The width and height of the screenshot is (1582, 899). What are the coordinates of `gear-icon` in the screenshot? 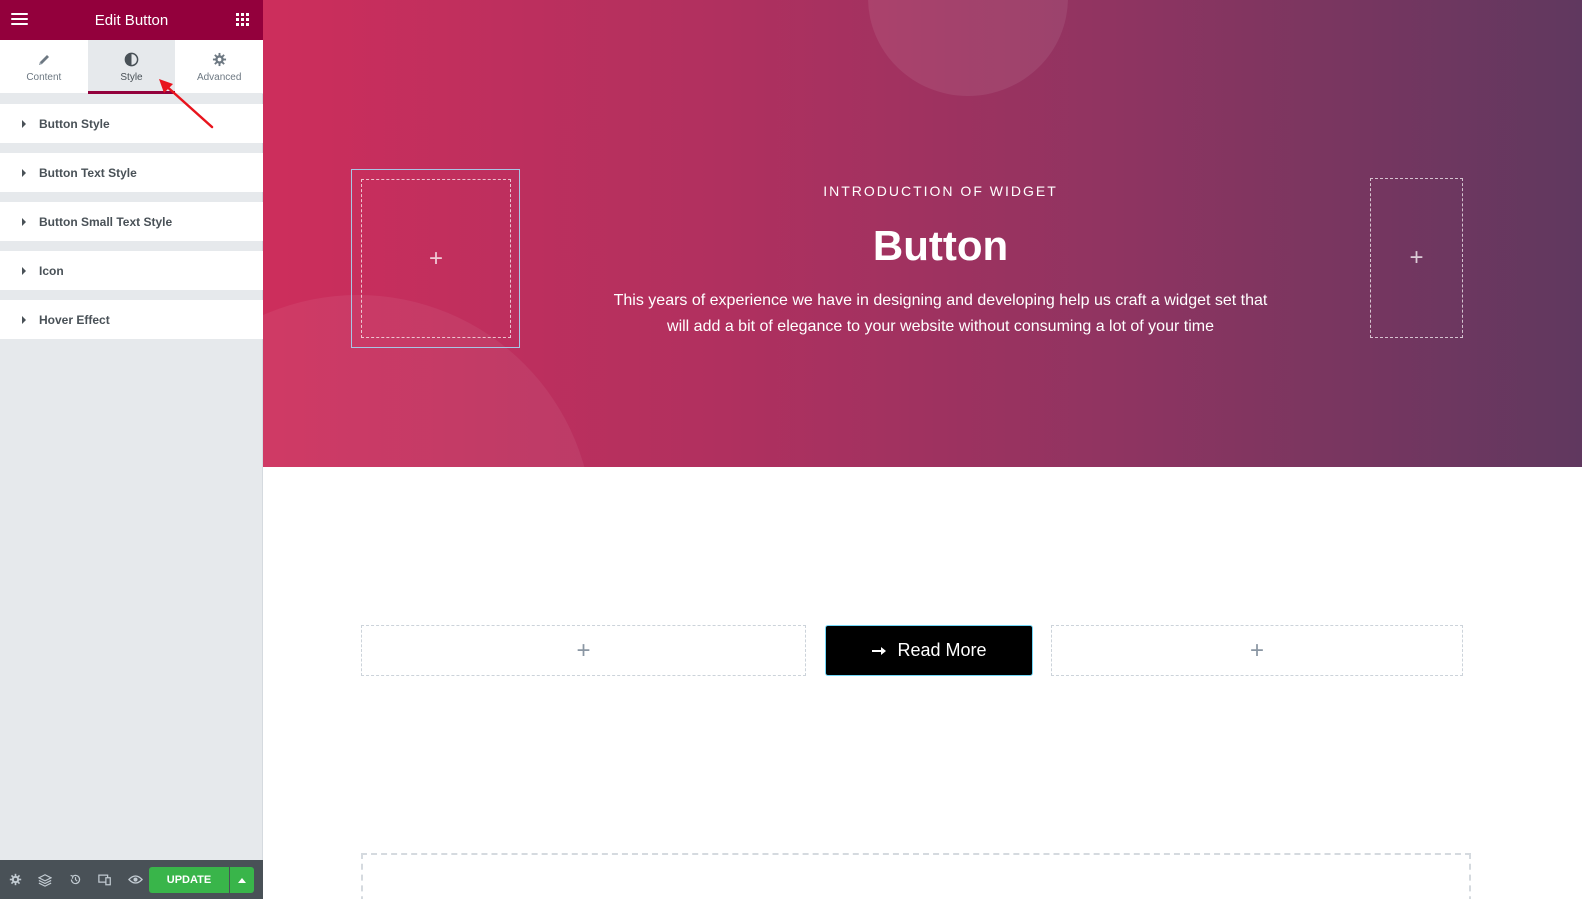 It's located at (219, 60).